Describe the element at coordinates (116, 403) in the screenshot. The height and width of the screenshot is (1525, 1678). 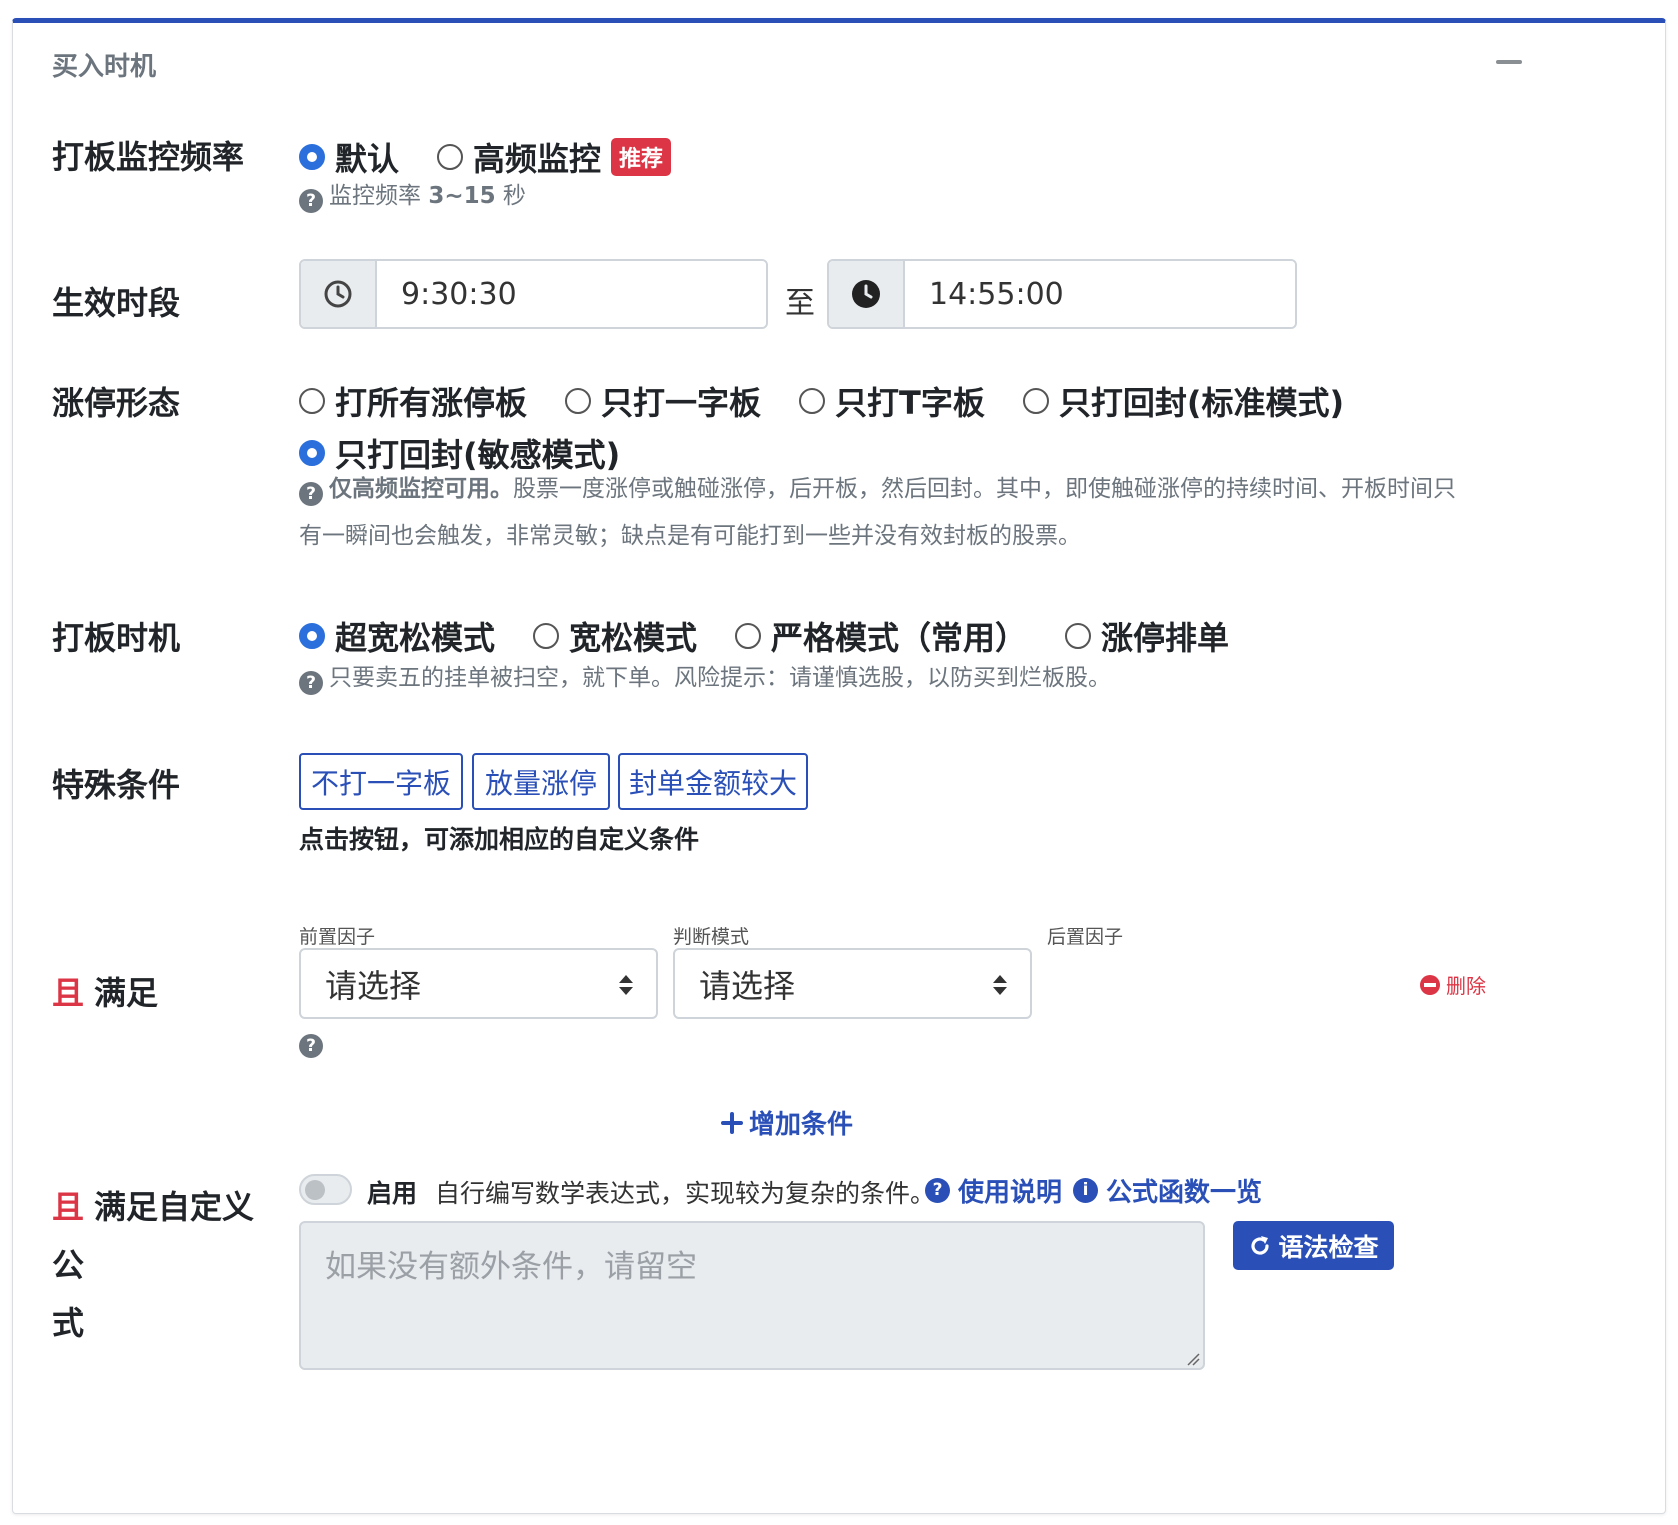
I see `limit-shape-label: 涨停形态` at that location.